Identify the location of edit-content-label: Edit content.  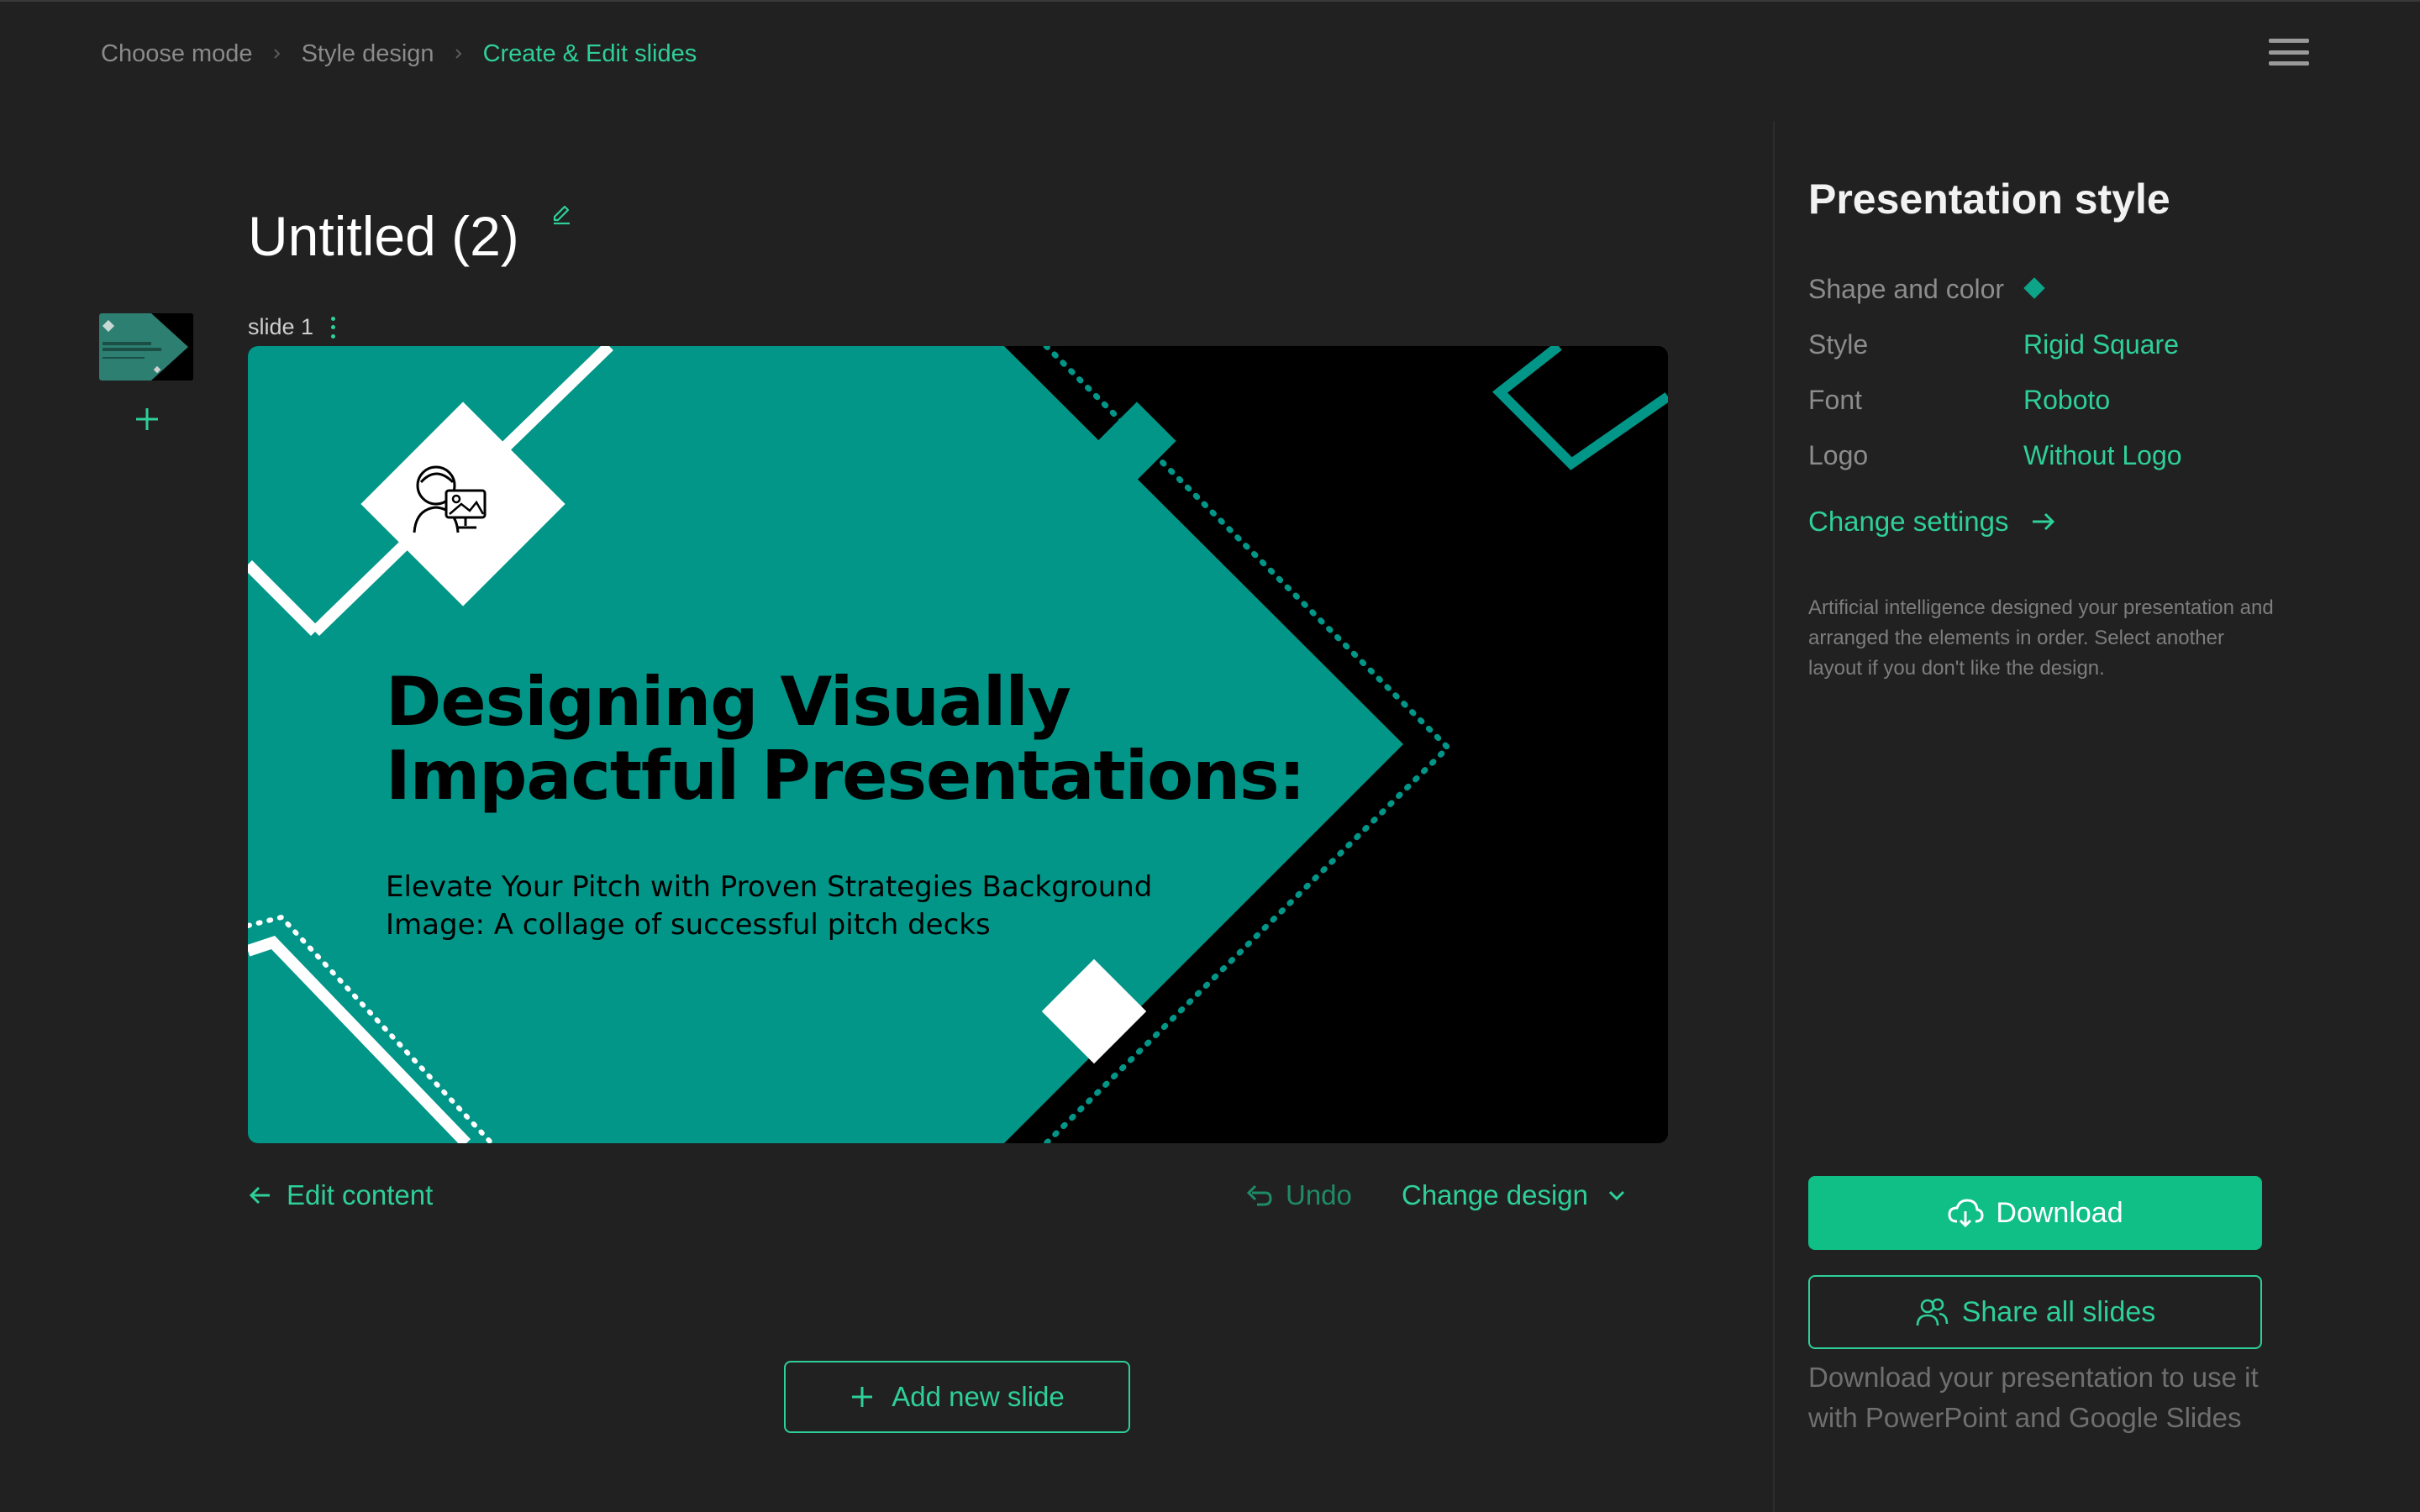
(360, 1194).